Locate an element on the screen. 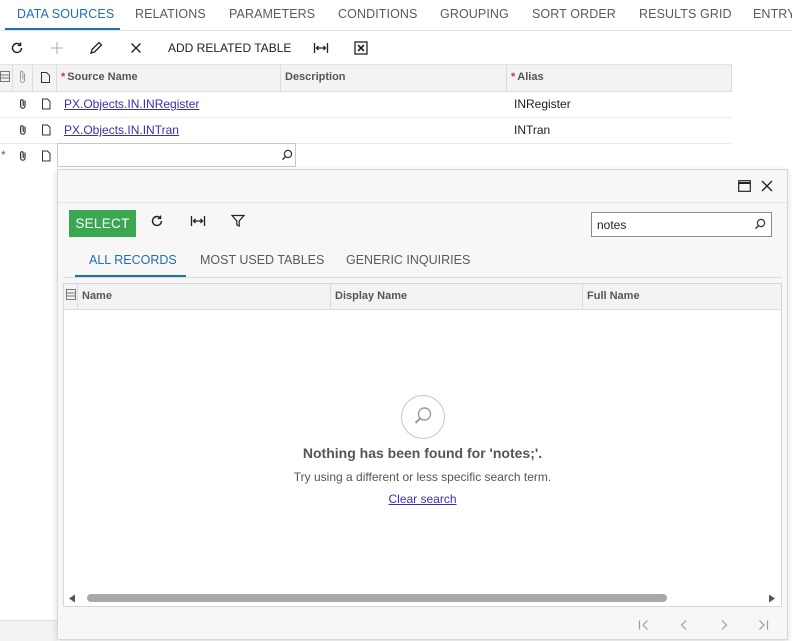 The image size is (792, 641). scroll-left-icon is located at coordinates (72, 598).